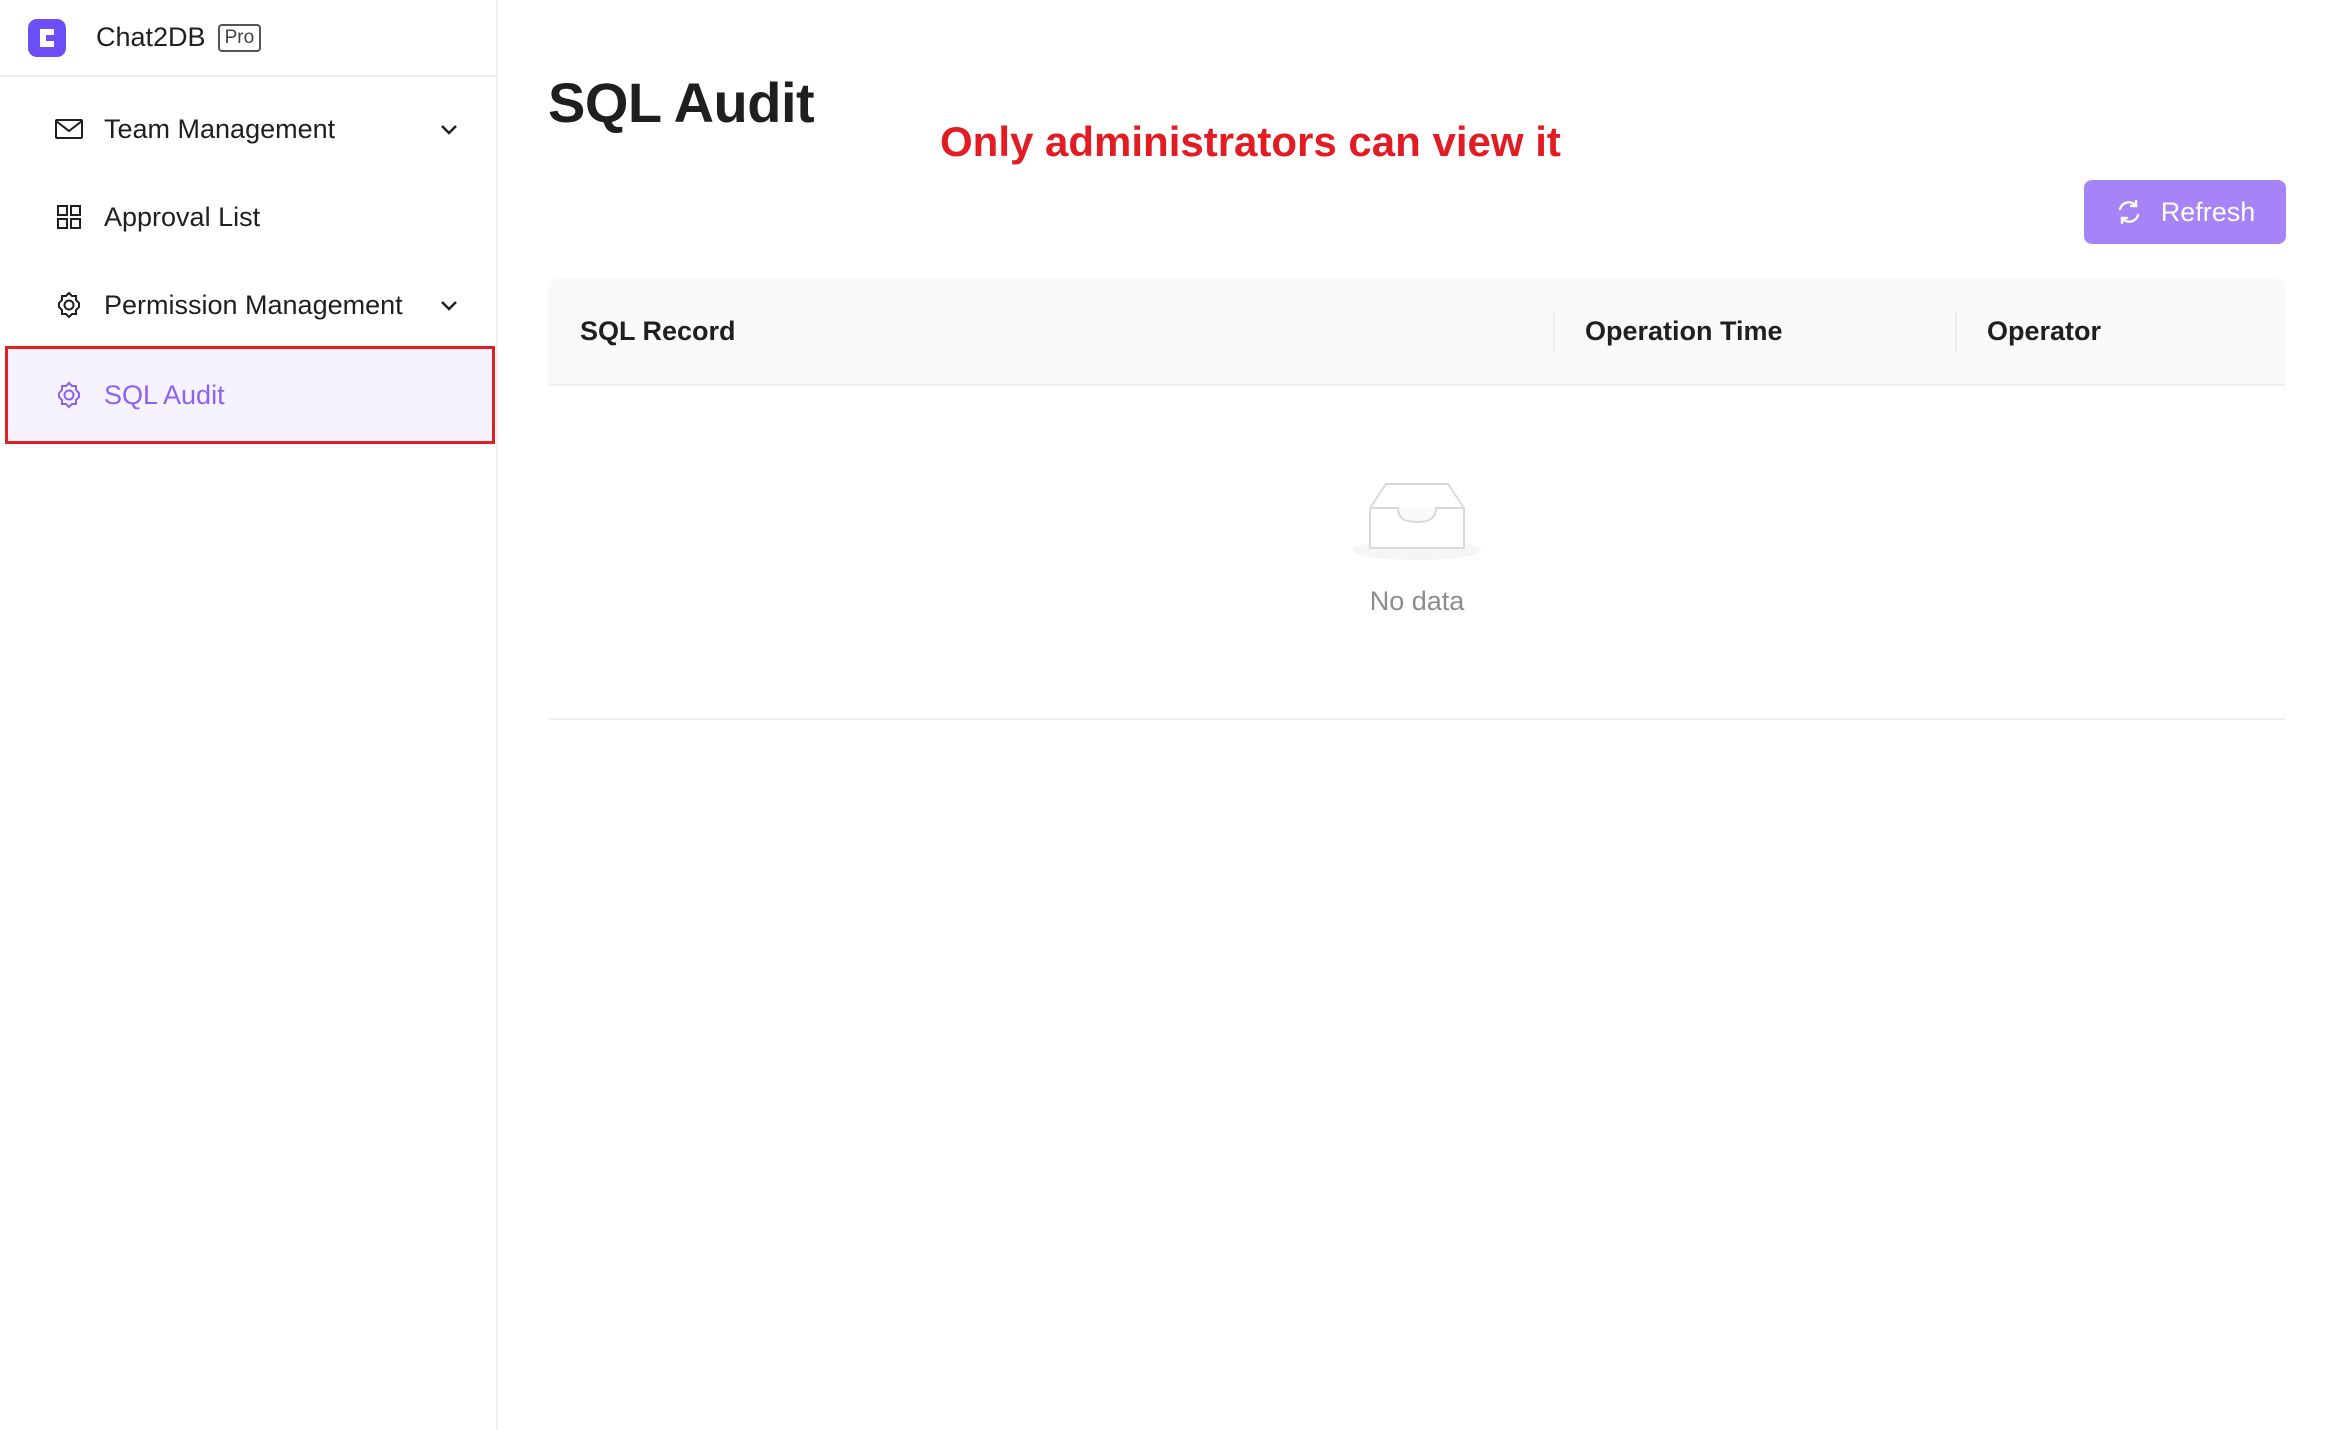 The image size is (2330, 1430). Describe the element at coordinates (658, 330) in the screenshot. I see `column-header-sql-record: SQL Record` at that location.